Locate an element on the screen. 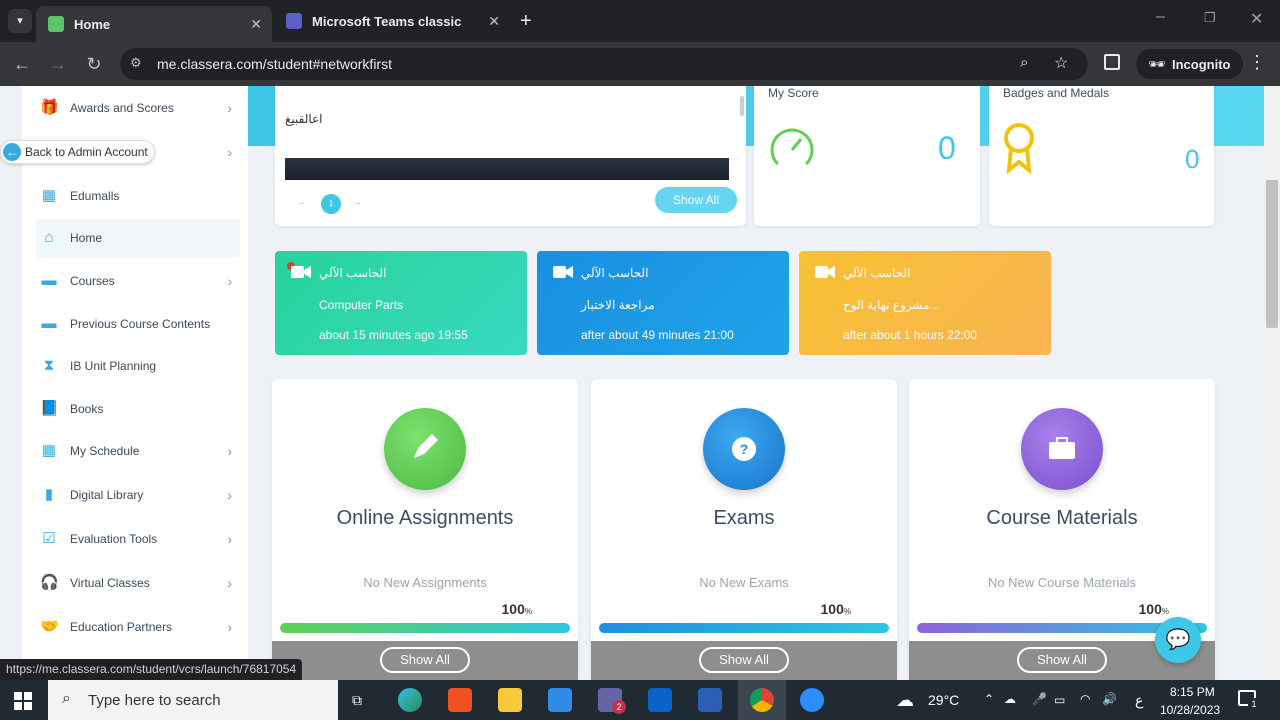 This screenshot has width=1280, height=720. sidebar-item-evaluation: ☑ Evaluation Tools › is located at coordinates (138, 539).